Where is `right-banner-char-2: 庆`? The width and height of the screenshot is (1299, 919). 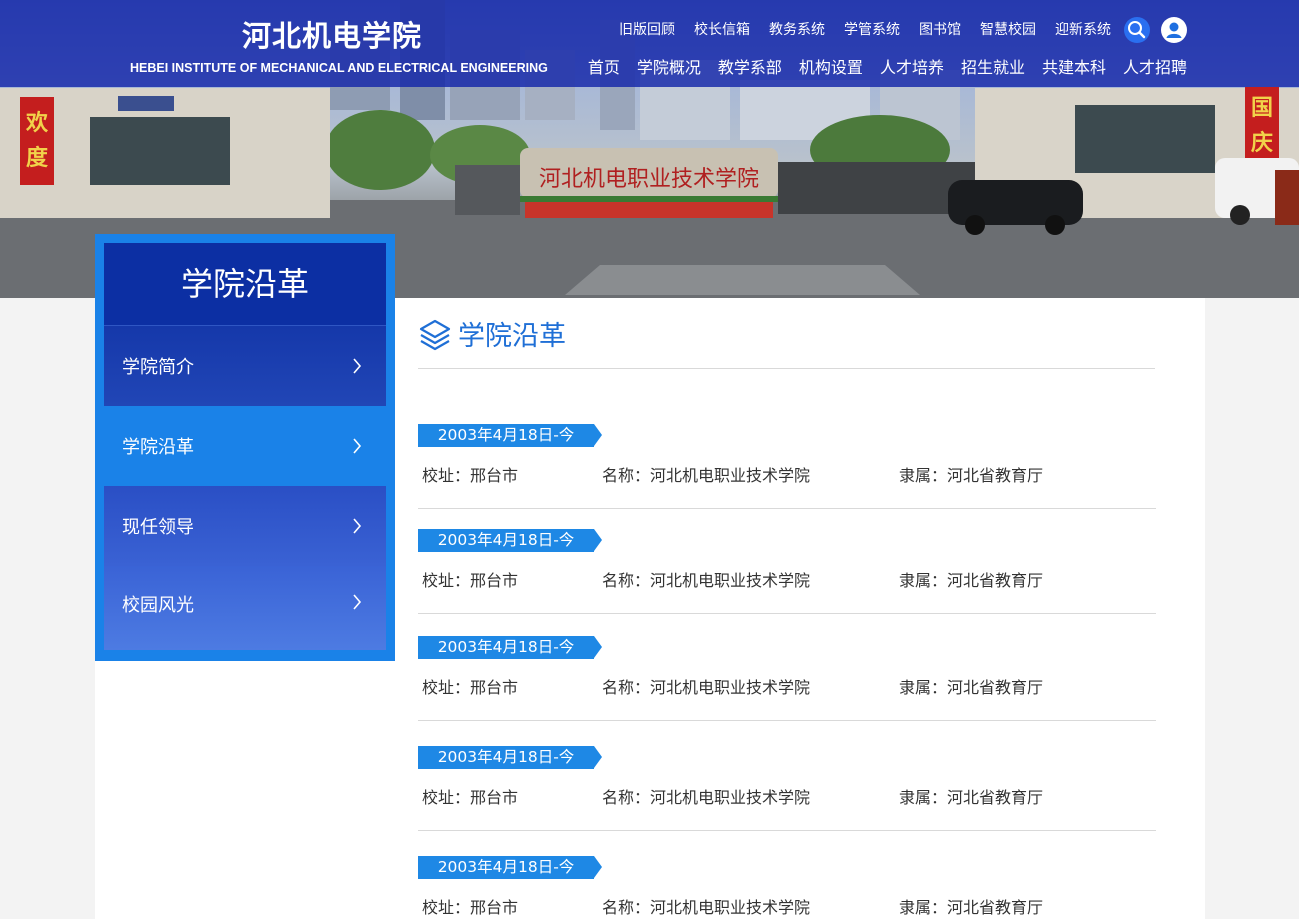 right-banner-char-2: 庆 is located at coordinates (1262, 143).